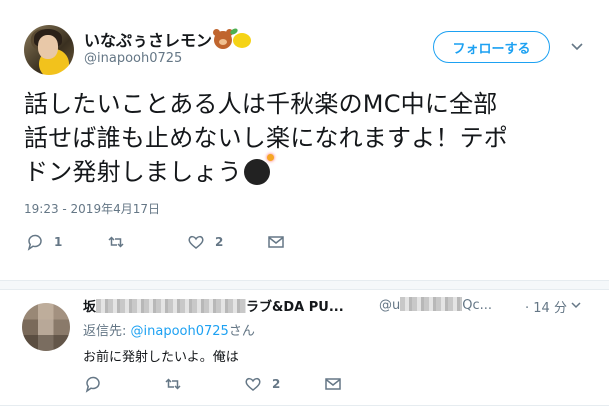  I want to click on reply-handle-start: @u, so click(390, 305).